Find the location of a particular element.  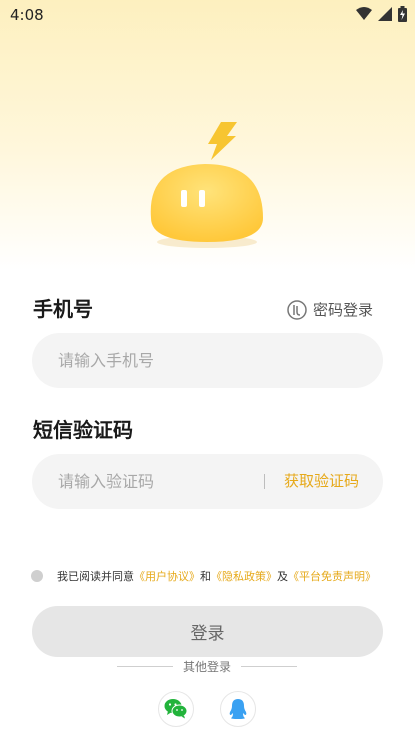

status-icons is located at coordinates (381, 14).